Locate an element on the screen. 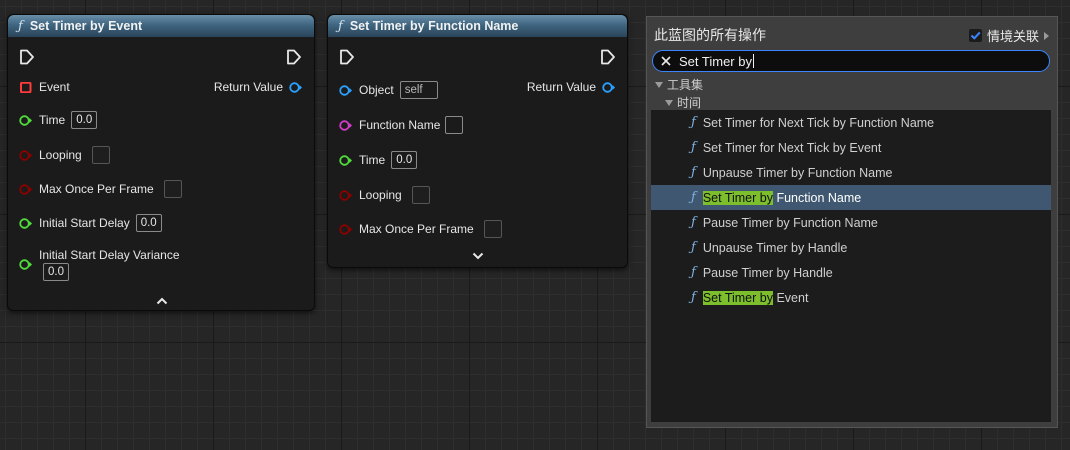 This screenshot has width=1070, height=450. initial-start-delay-field: 0.0 is located at coordinates (148, 223).